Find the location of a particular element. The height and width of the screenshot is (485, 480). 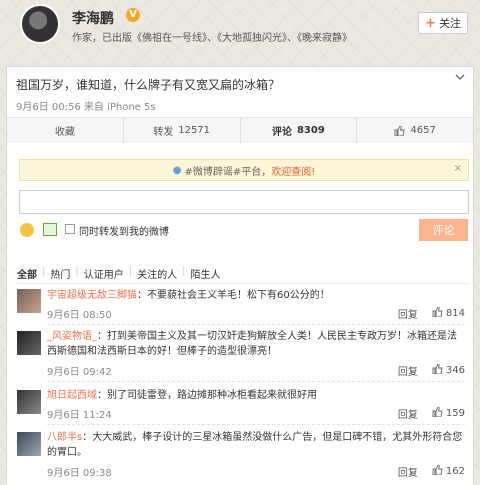

favorite-label: 收藏 is located at coordinates (64, 132).